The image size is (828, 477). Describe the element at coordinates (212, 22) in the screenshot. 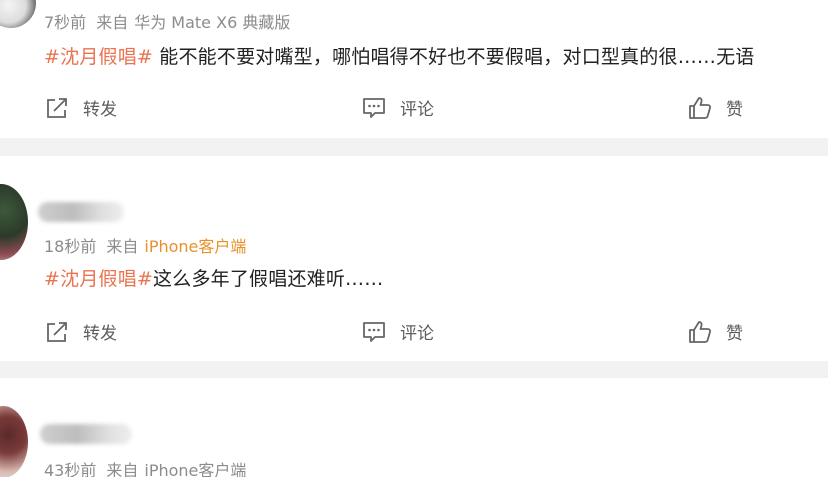

I see `post-device: 华为 Mate X6 典藏版` at that location.